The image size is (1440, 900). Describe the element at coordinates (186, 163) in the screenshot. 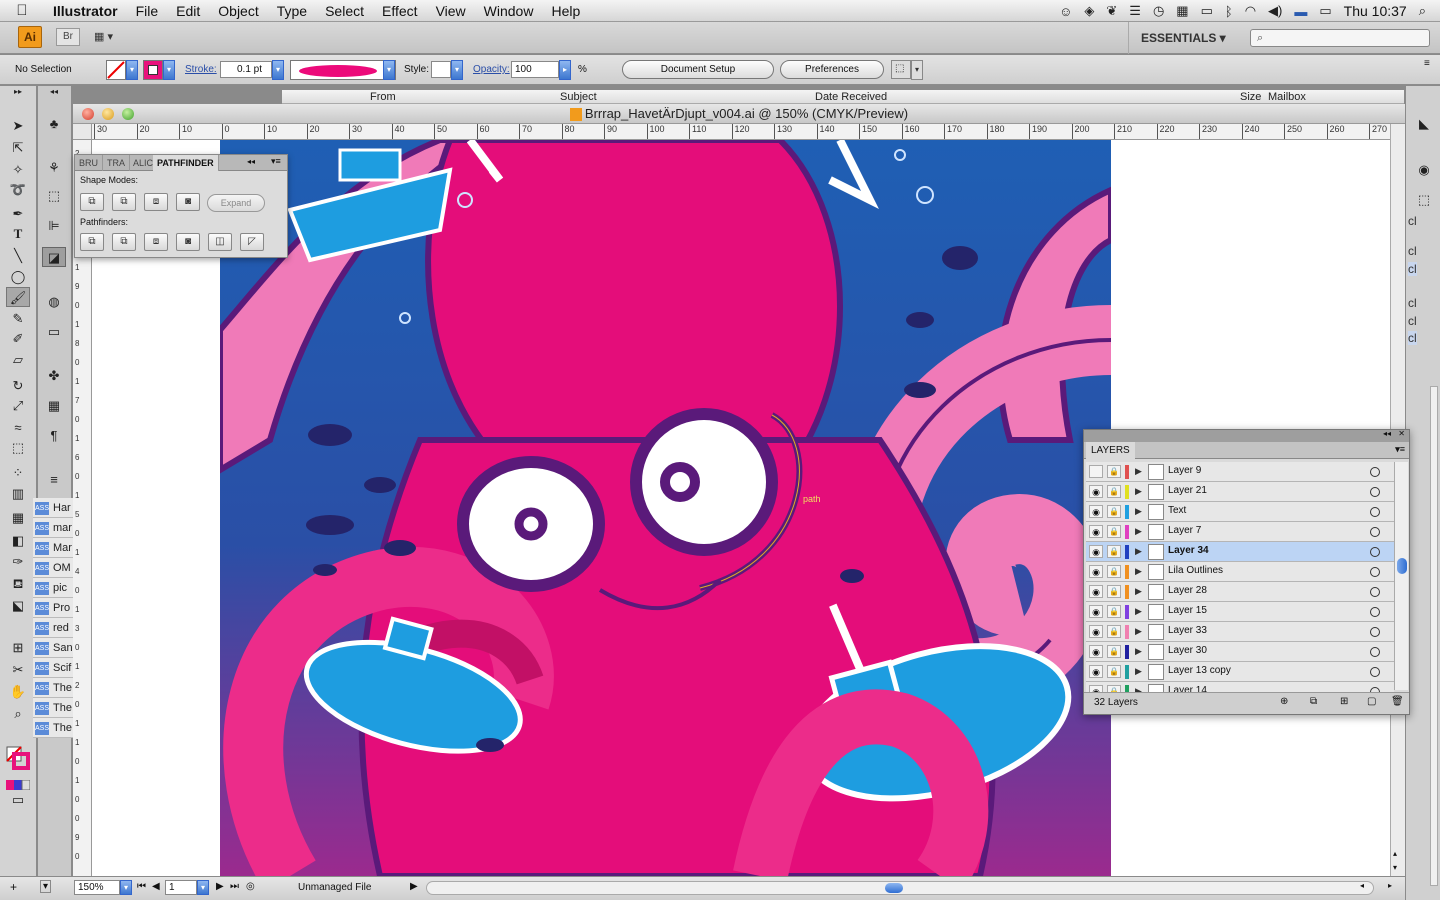

I see `tab-pathfinder: PATHFINDER` at that location.